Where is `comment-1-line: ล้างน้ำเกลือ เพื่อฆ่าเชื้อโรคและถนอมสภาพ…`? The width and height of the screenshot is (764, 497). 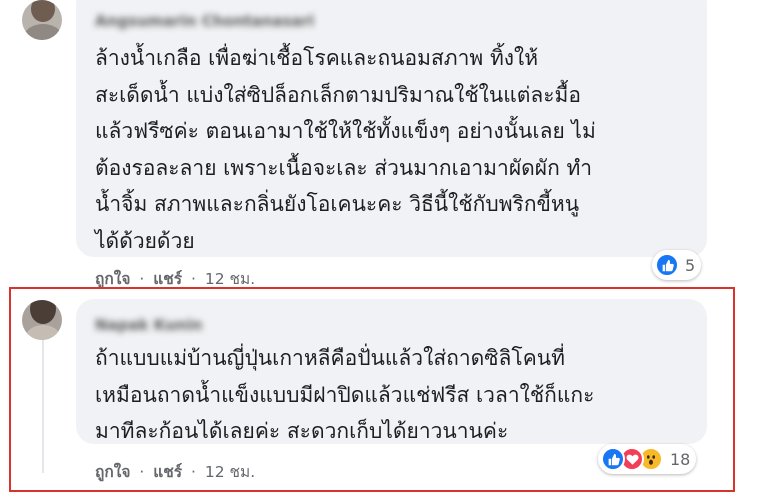
comment-1-line: ล้างน้ำเกลือ เพื่อฆ่าเชื้อโรคและถนอมสภาพ… is located at coordinates (317, 58).